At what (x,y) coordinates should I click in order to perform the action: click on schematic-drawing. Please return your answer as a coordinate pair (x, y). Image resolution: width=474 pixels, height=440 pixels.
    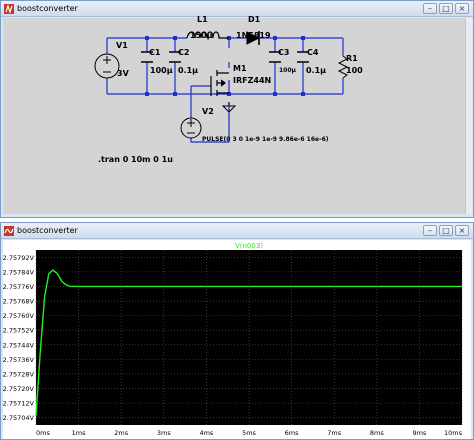
    Looking at the image, I should click on (221, 87).